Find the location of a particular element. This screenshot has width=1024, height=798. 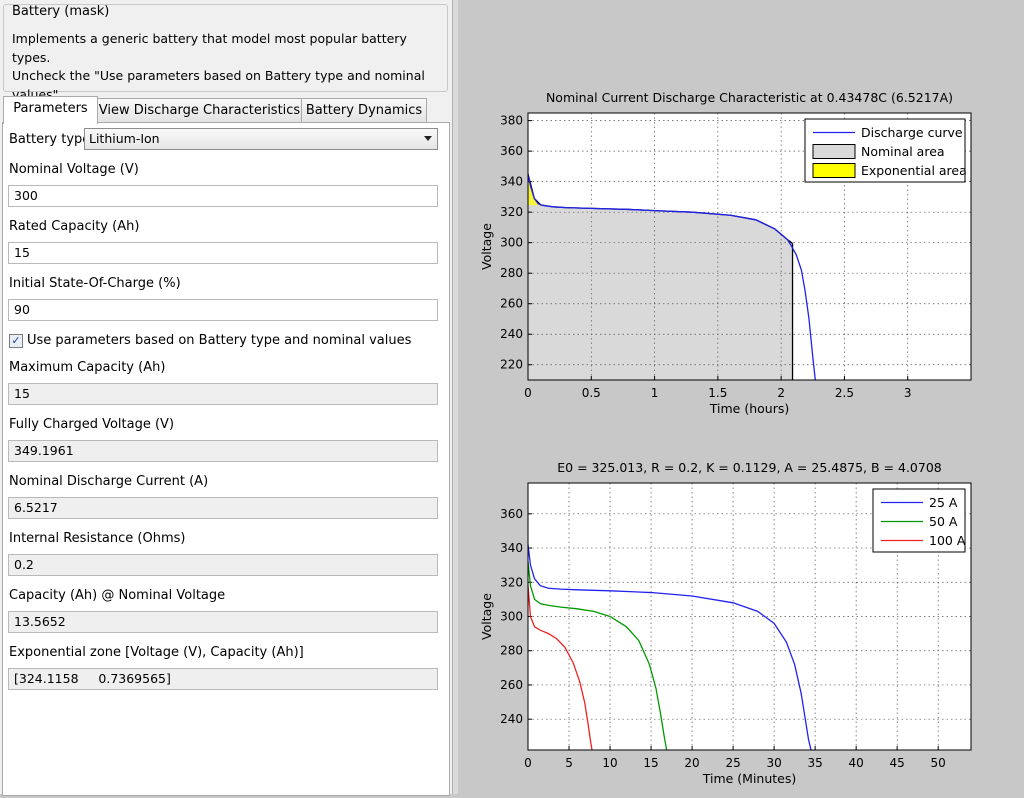

legend-label: 100 A is located at coordinates (947, 540).